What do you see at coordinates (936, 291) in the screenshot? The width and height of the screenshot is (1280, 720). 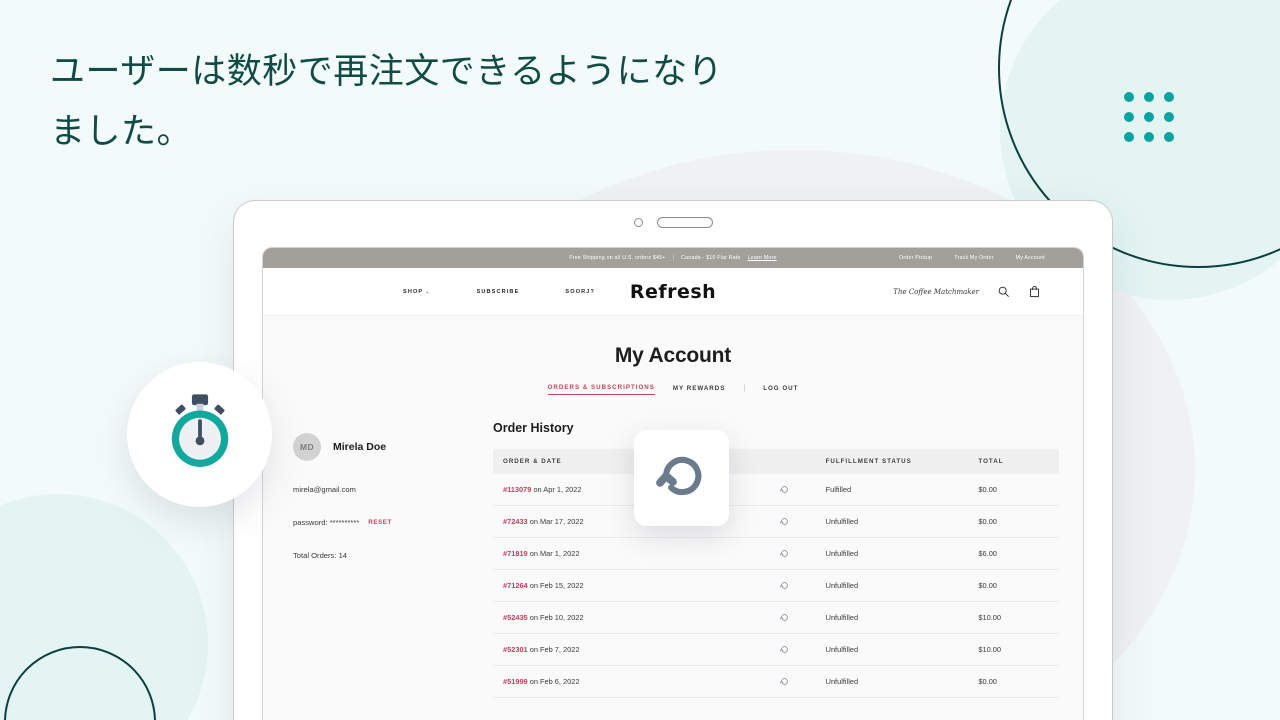 I see `brand-tagline: The Coffee Matchmaker` at bounding box center [936, 291].